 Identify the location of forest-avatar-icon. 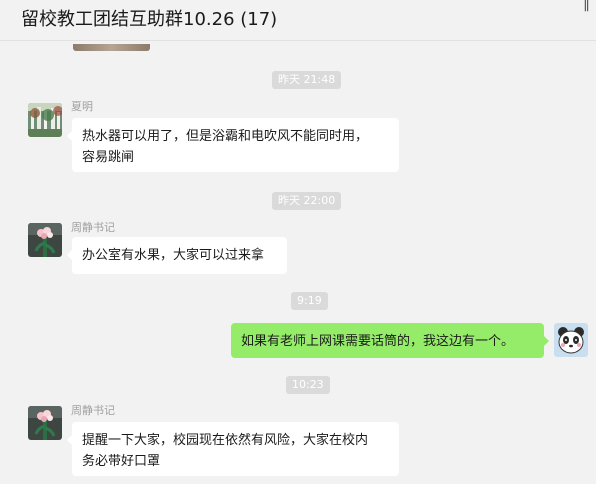
(45, 120).